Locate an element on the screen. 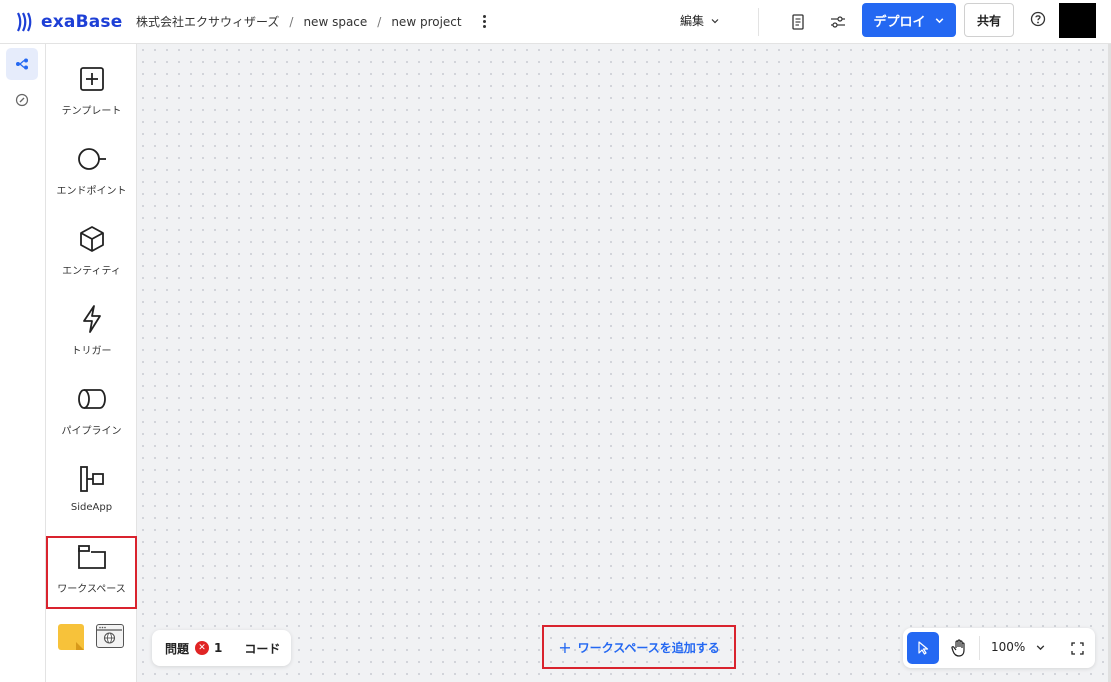 The image size is (1111, 682). app-logo: exaBase is located at coordinates (71, 22).